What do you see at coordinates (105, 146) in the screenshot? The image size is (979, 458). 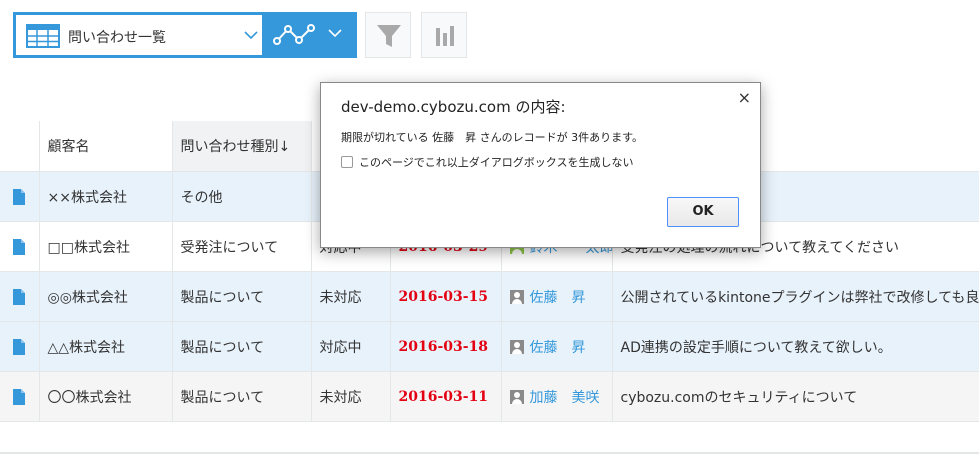 I see `header-customer: 顧客名` at bounding box center [105, 146].